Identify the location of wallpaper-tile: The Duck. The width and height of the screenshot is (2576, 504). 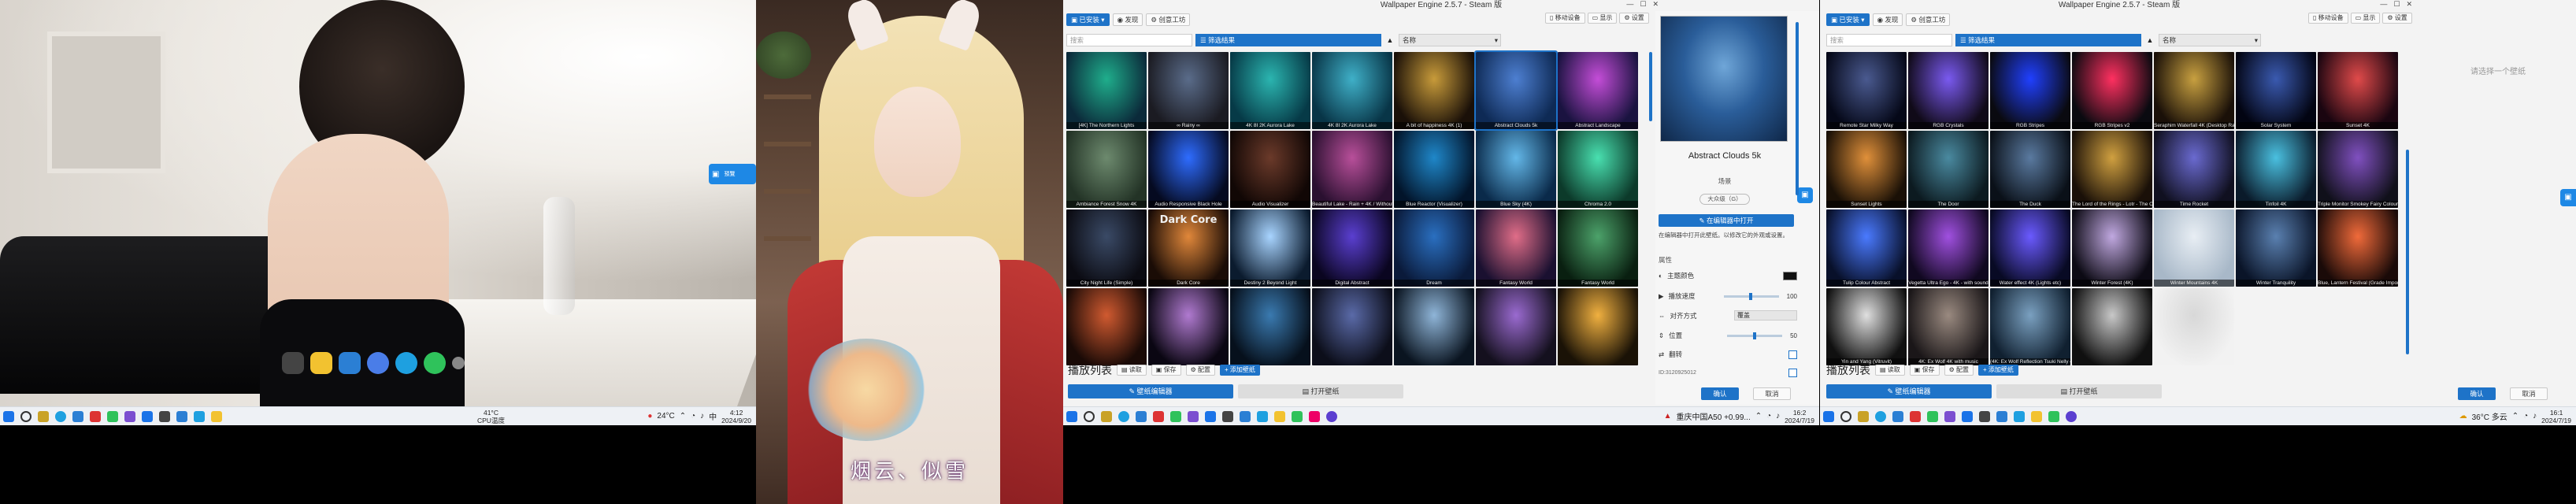
(2030, 169).